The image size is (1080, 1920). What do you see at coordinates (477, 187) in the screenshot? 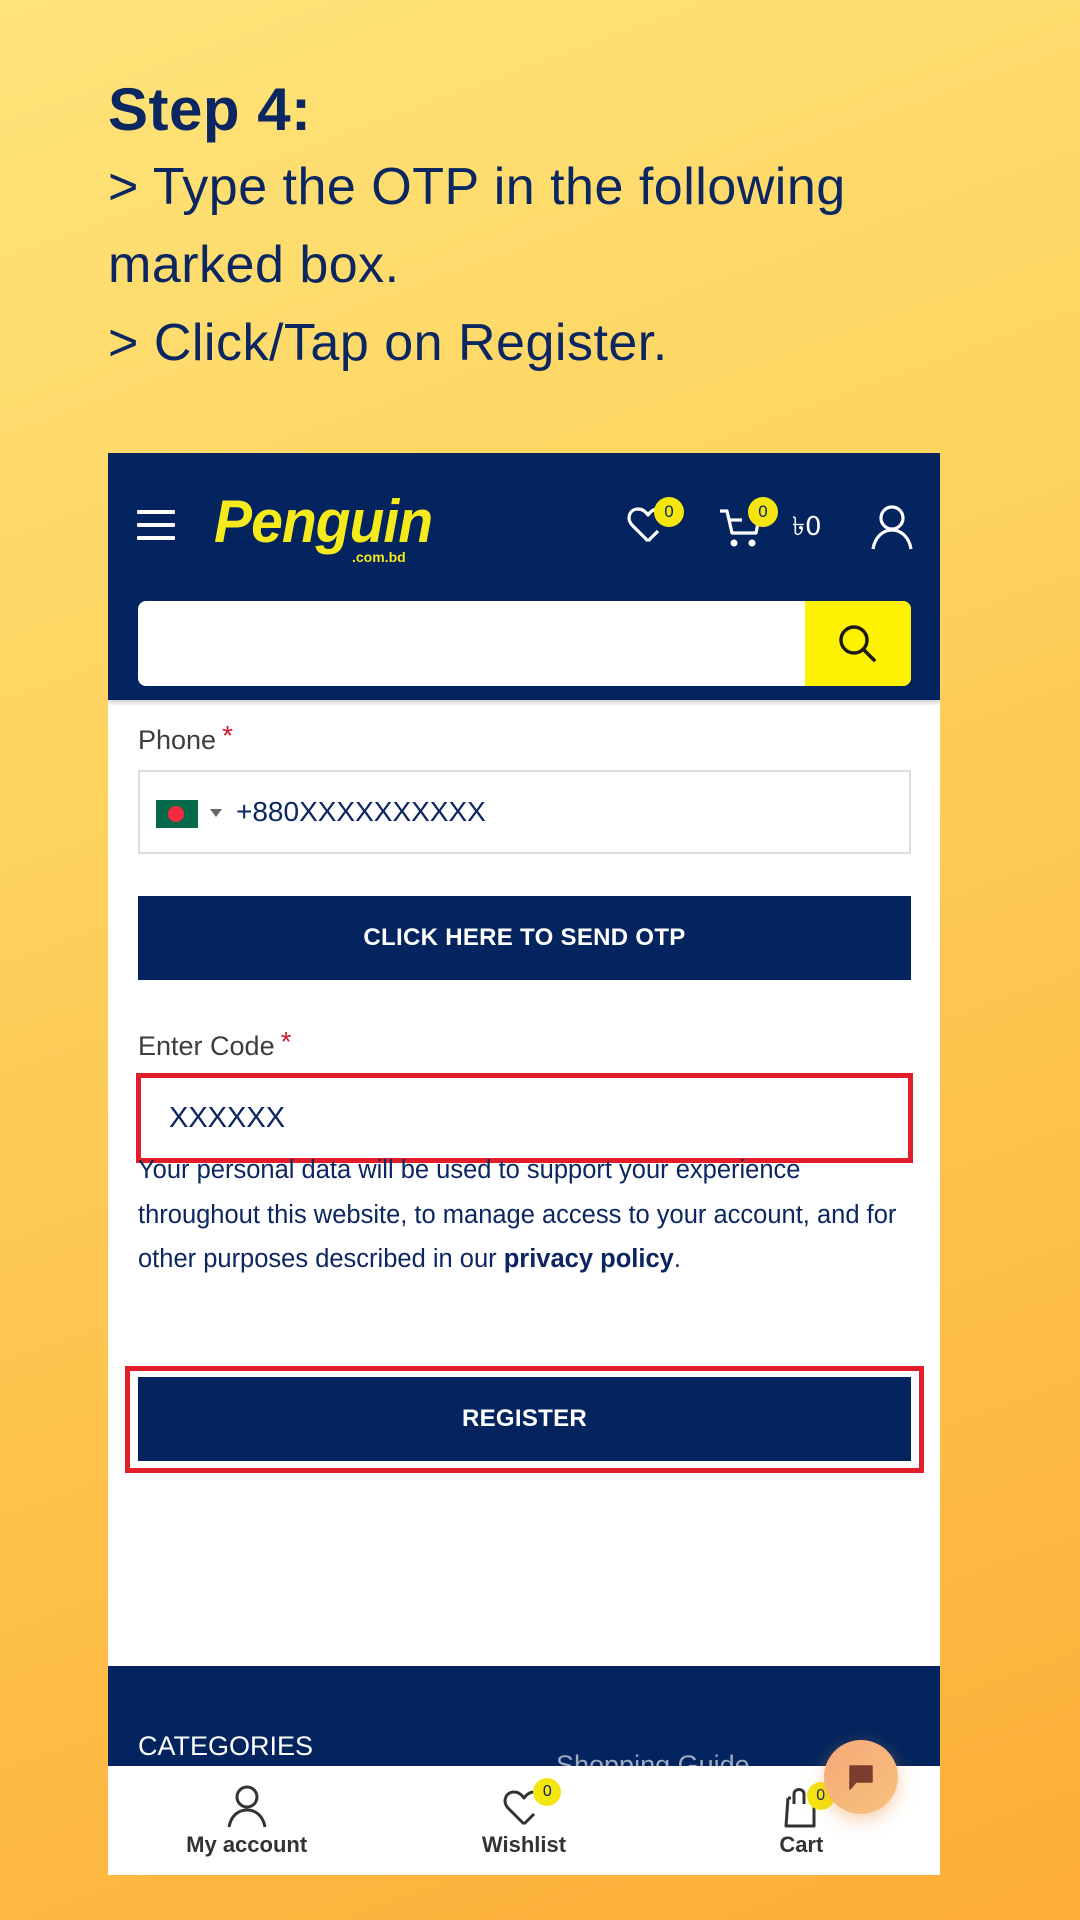
I see `instruction-line: > Type the OTP in the following` at bounding box center [477, 187].